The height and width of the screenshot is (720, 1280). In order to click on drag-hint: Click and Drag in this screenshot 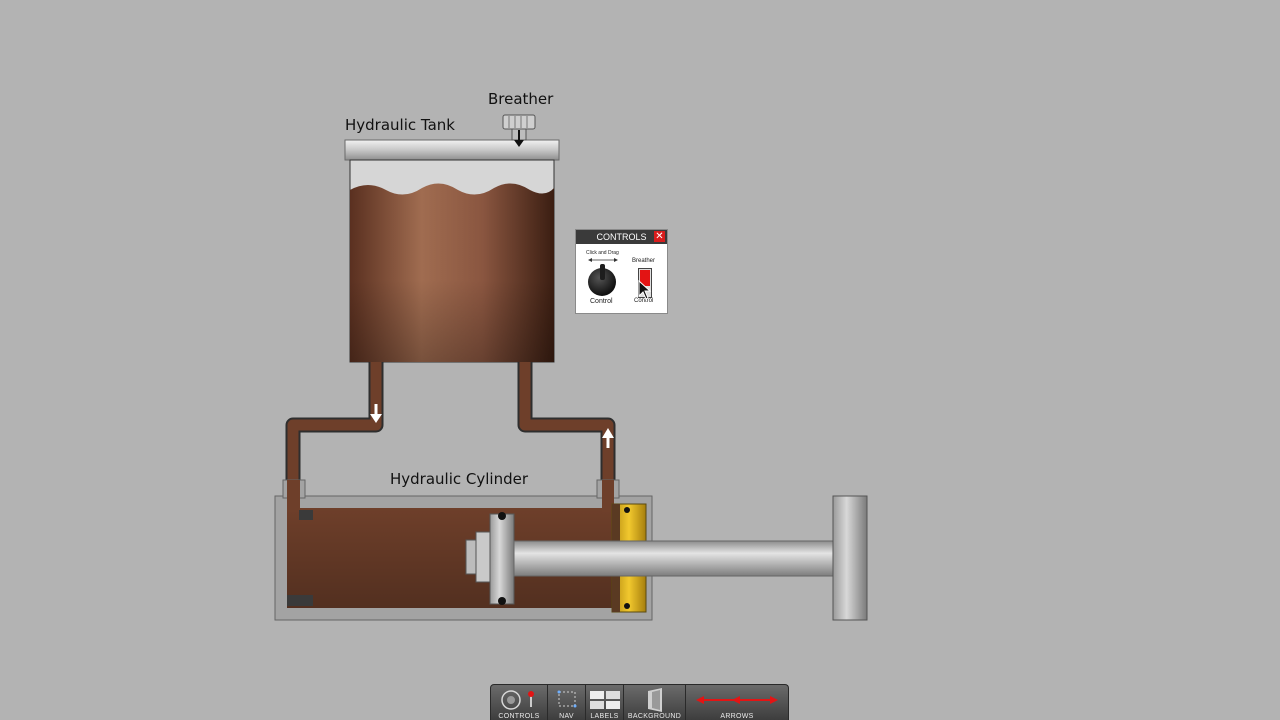, I will do `click(602, 253)`.